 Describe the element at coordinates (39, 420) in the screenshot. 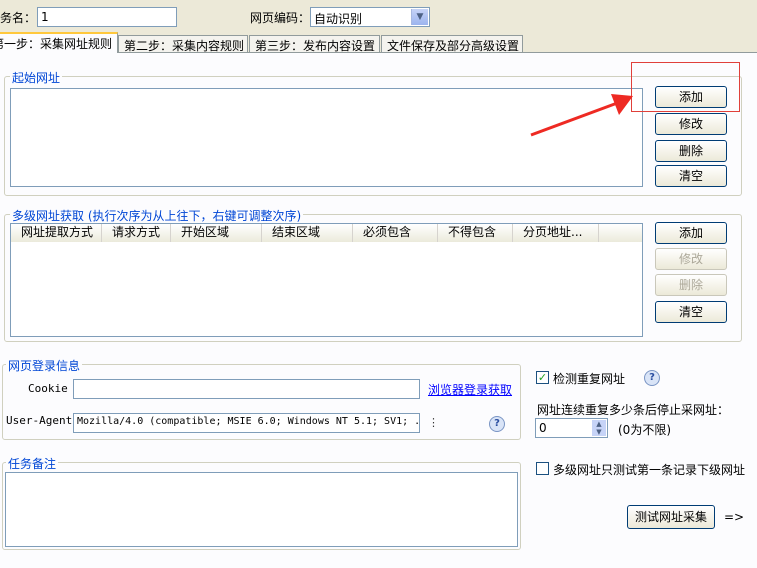

I see `user-agent-label: User-Agent` at that location.